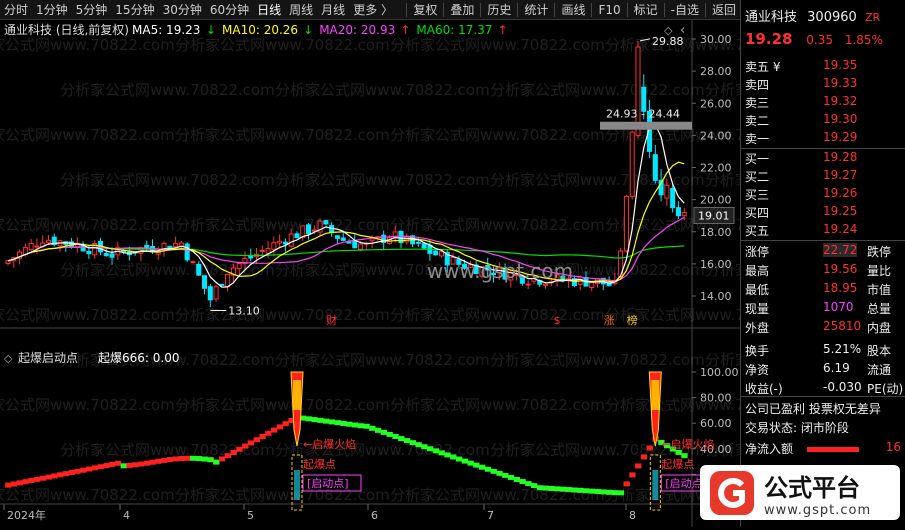 This screenshot has height=530, width=905. Describe the element at coordinates (609, 10) in the screenshot. I see `toolbar-action-5: F10` at that location.